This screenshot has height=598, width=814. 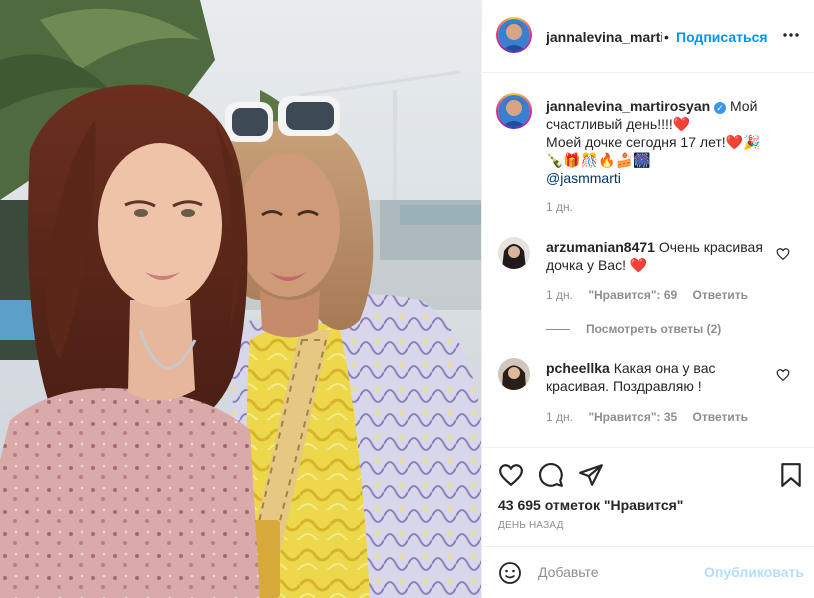 What do you see at coordinates (618, 572) in the screenshot?
I see `comment-input` at bounding box center [618, 572].